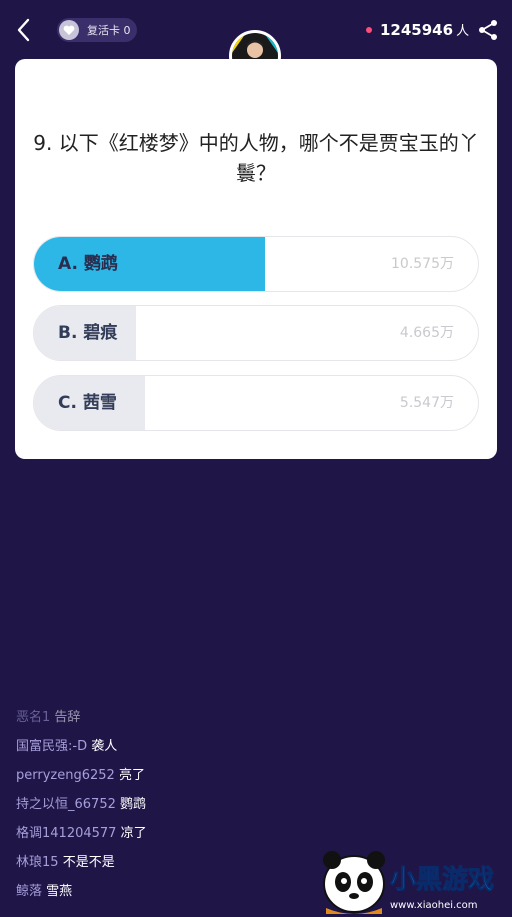  What do you see at coordinates (181, 833) in the screenshot?
I see `chat-message: 格调141204577 凉了` at bounding box center [181, 833].